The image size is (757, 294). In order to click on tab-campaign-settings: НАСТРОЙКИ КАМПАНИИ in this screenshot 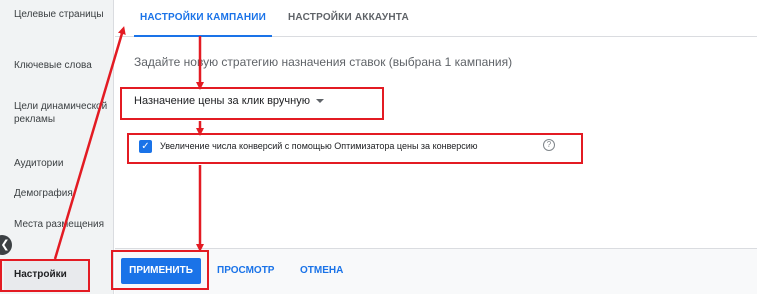, I will do `click(203, 18)`.